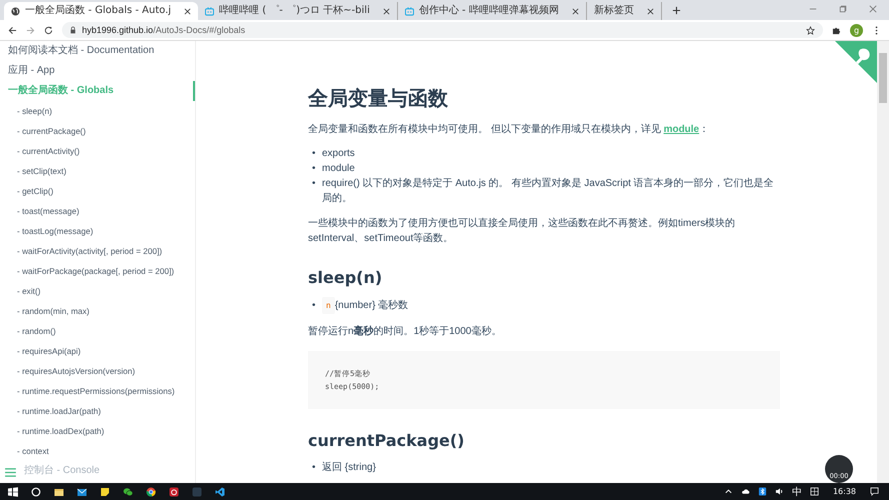 The height and width of the screenshot is (500, 889). What do you see at coordinates (883, 262) in the screenshot?
I see `scrollbar` at bounding box center [883, 262].